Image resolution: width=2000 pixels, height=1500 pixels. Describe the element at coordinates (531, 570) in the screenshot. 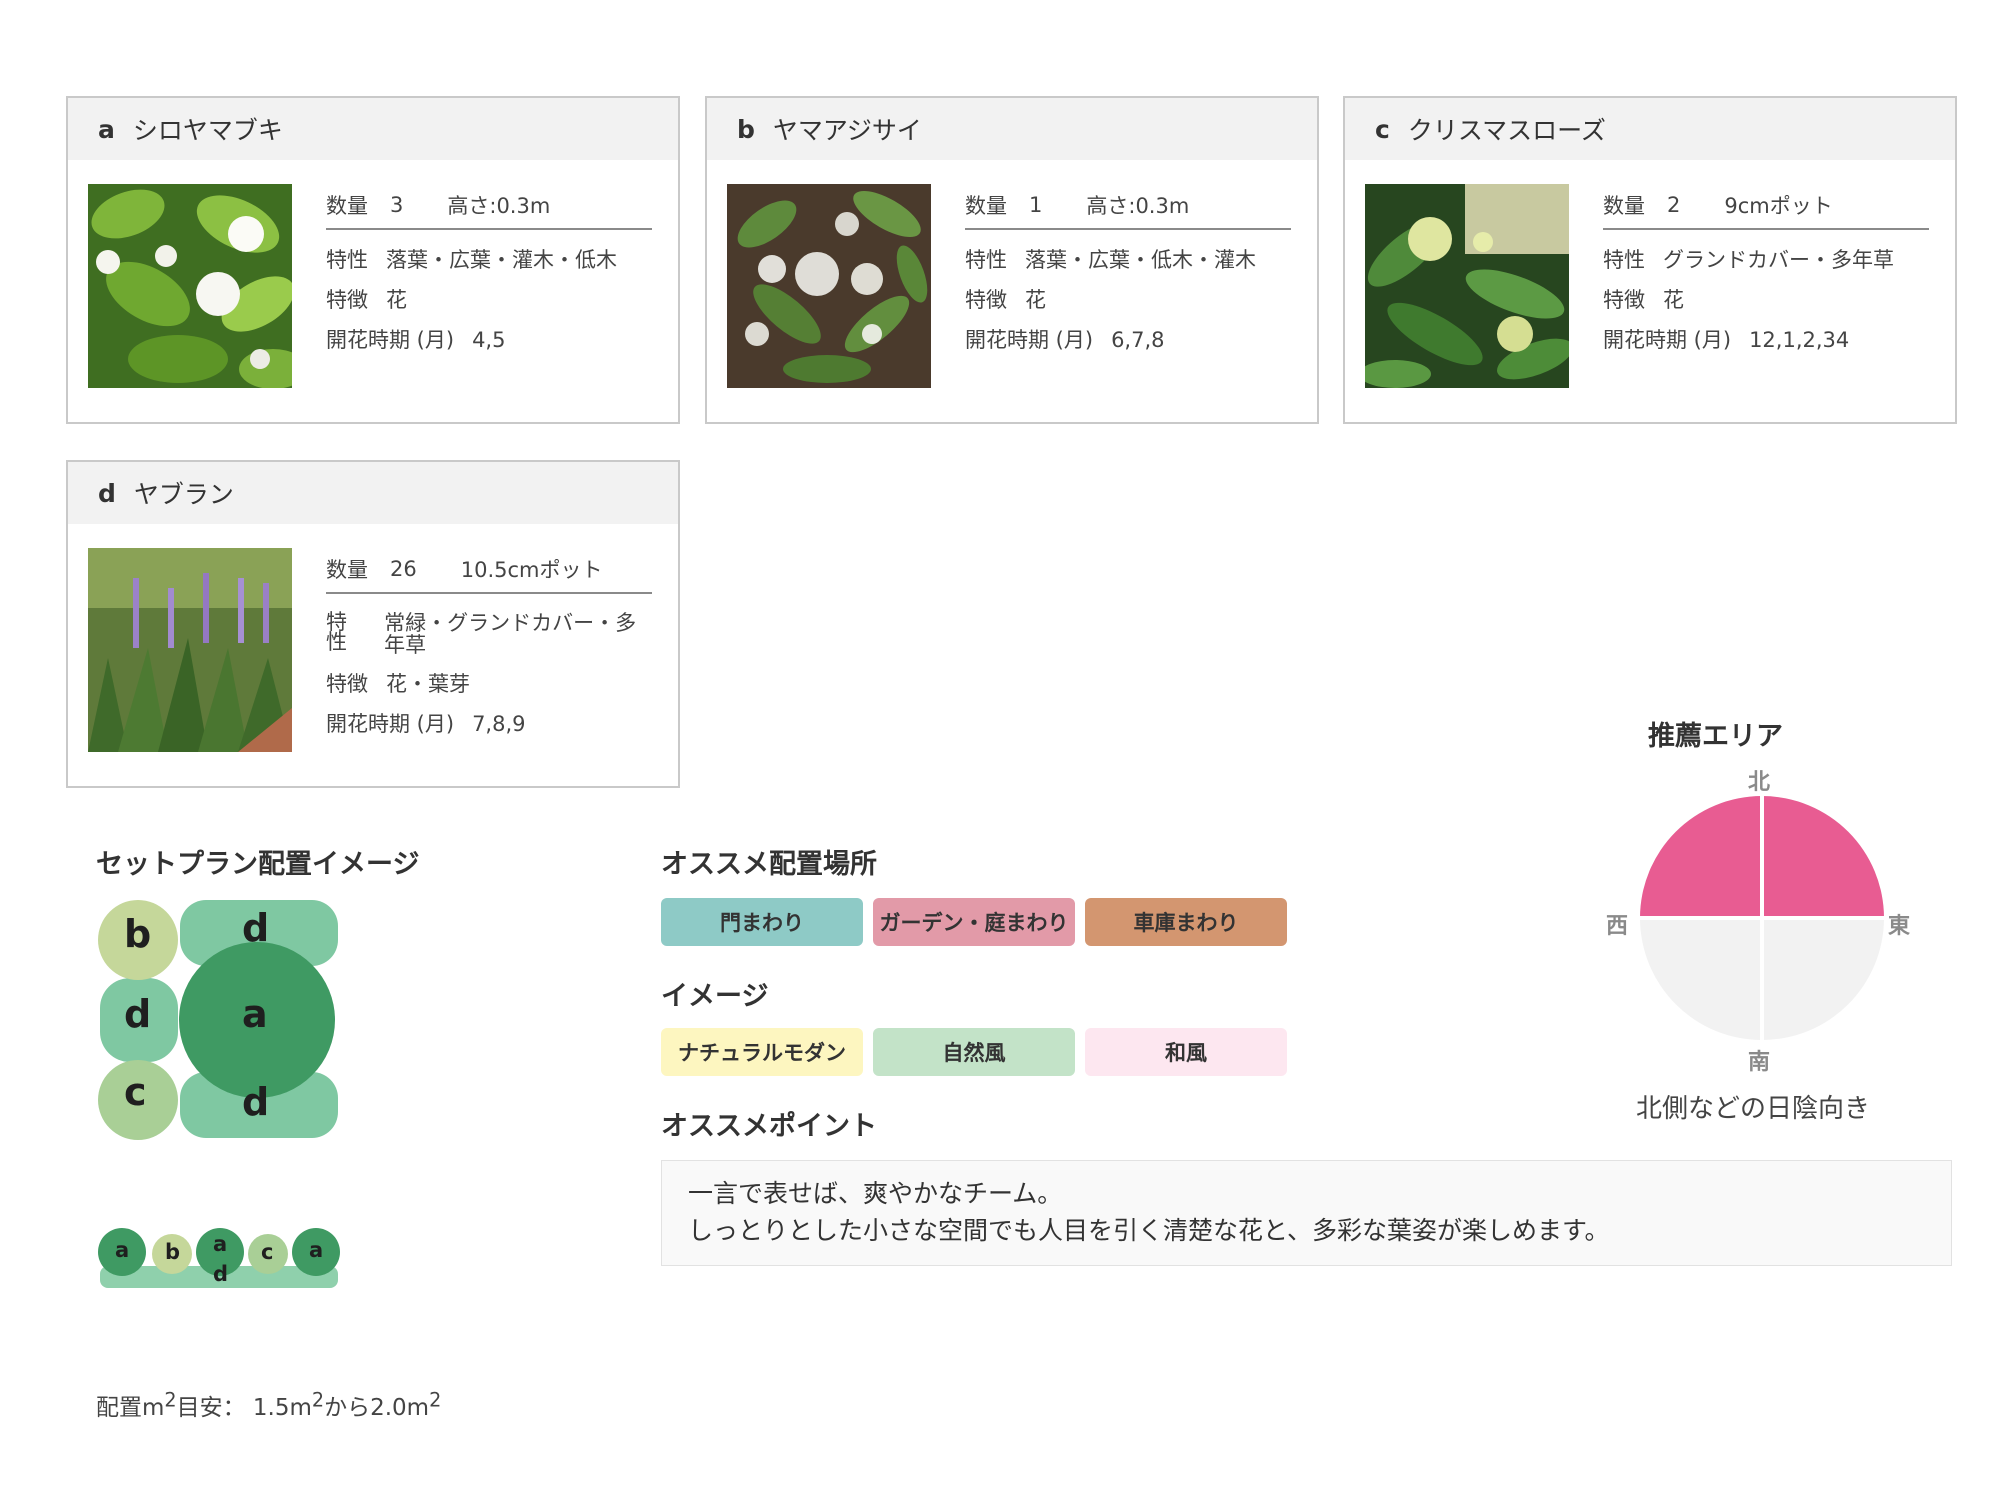

I see `size-value: 10.5cmポット` at that location.